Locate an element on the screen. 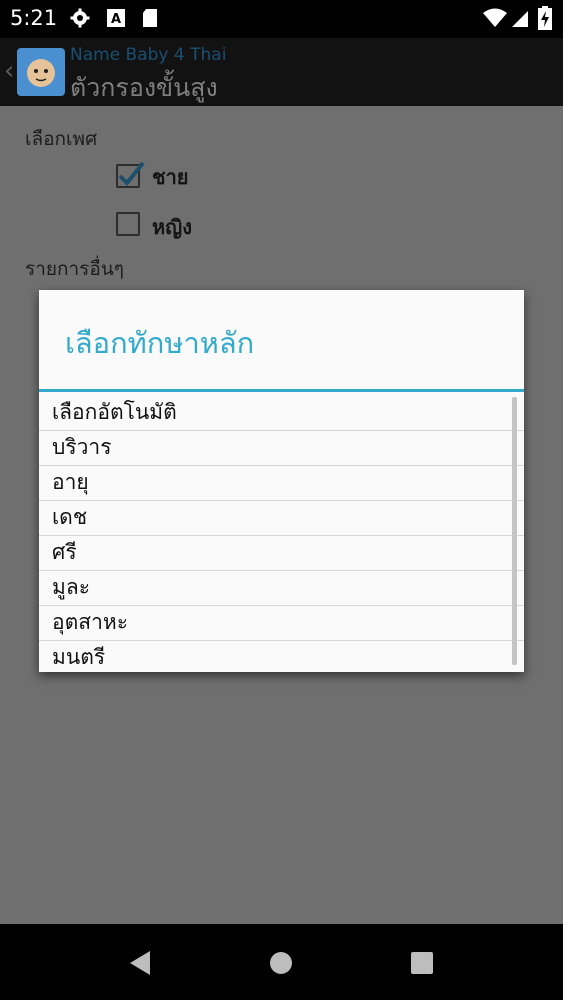 The image size is (563, 1000). back-icon is located at coordinates (140, 963).